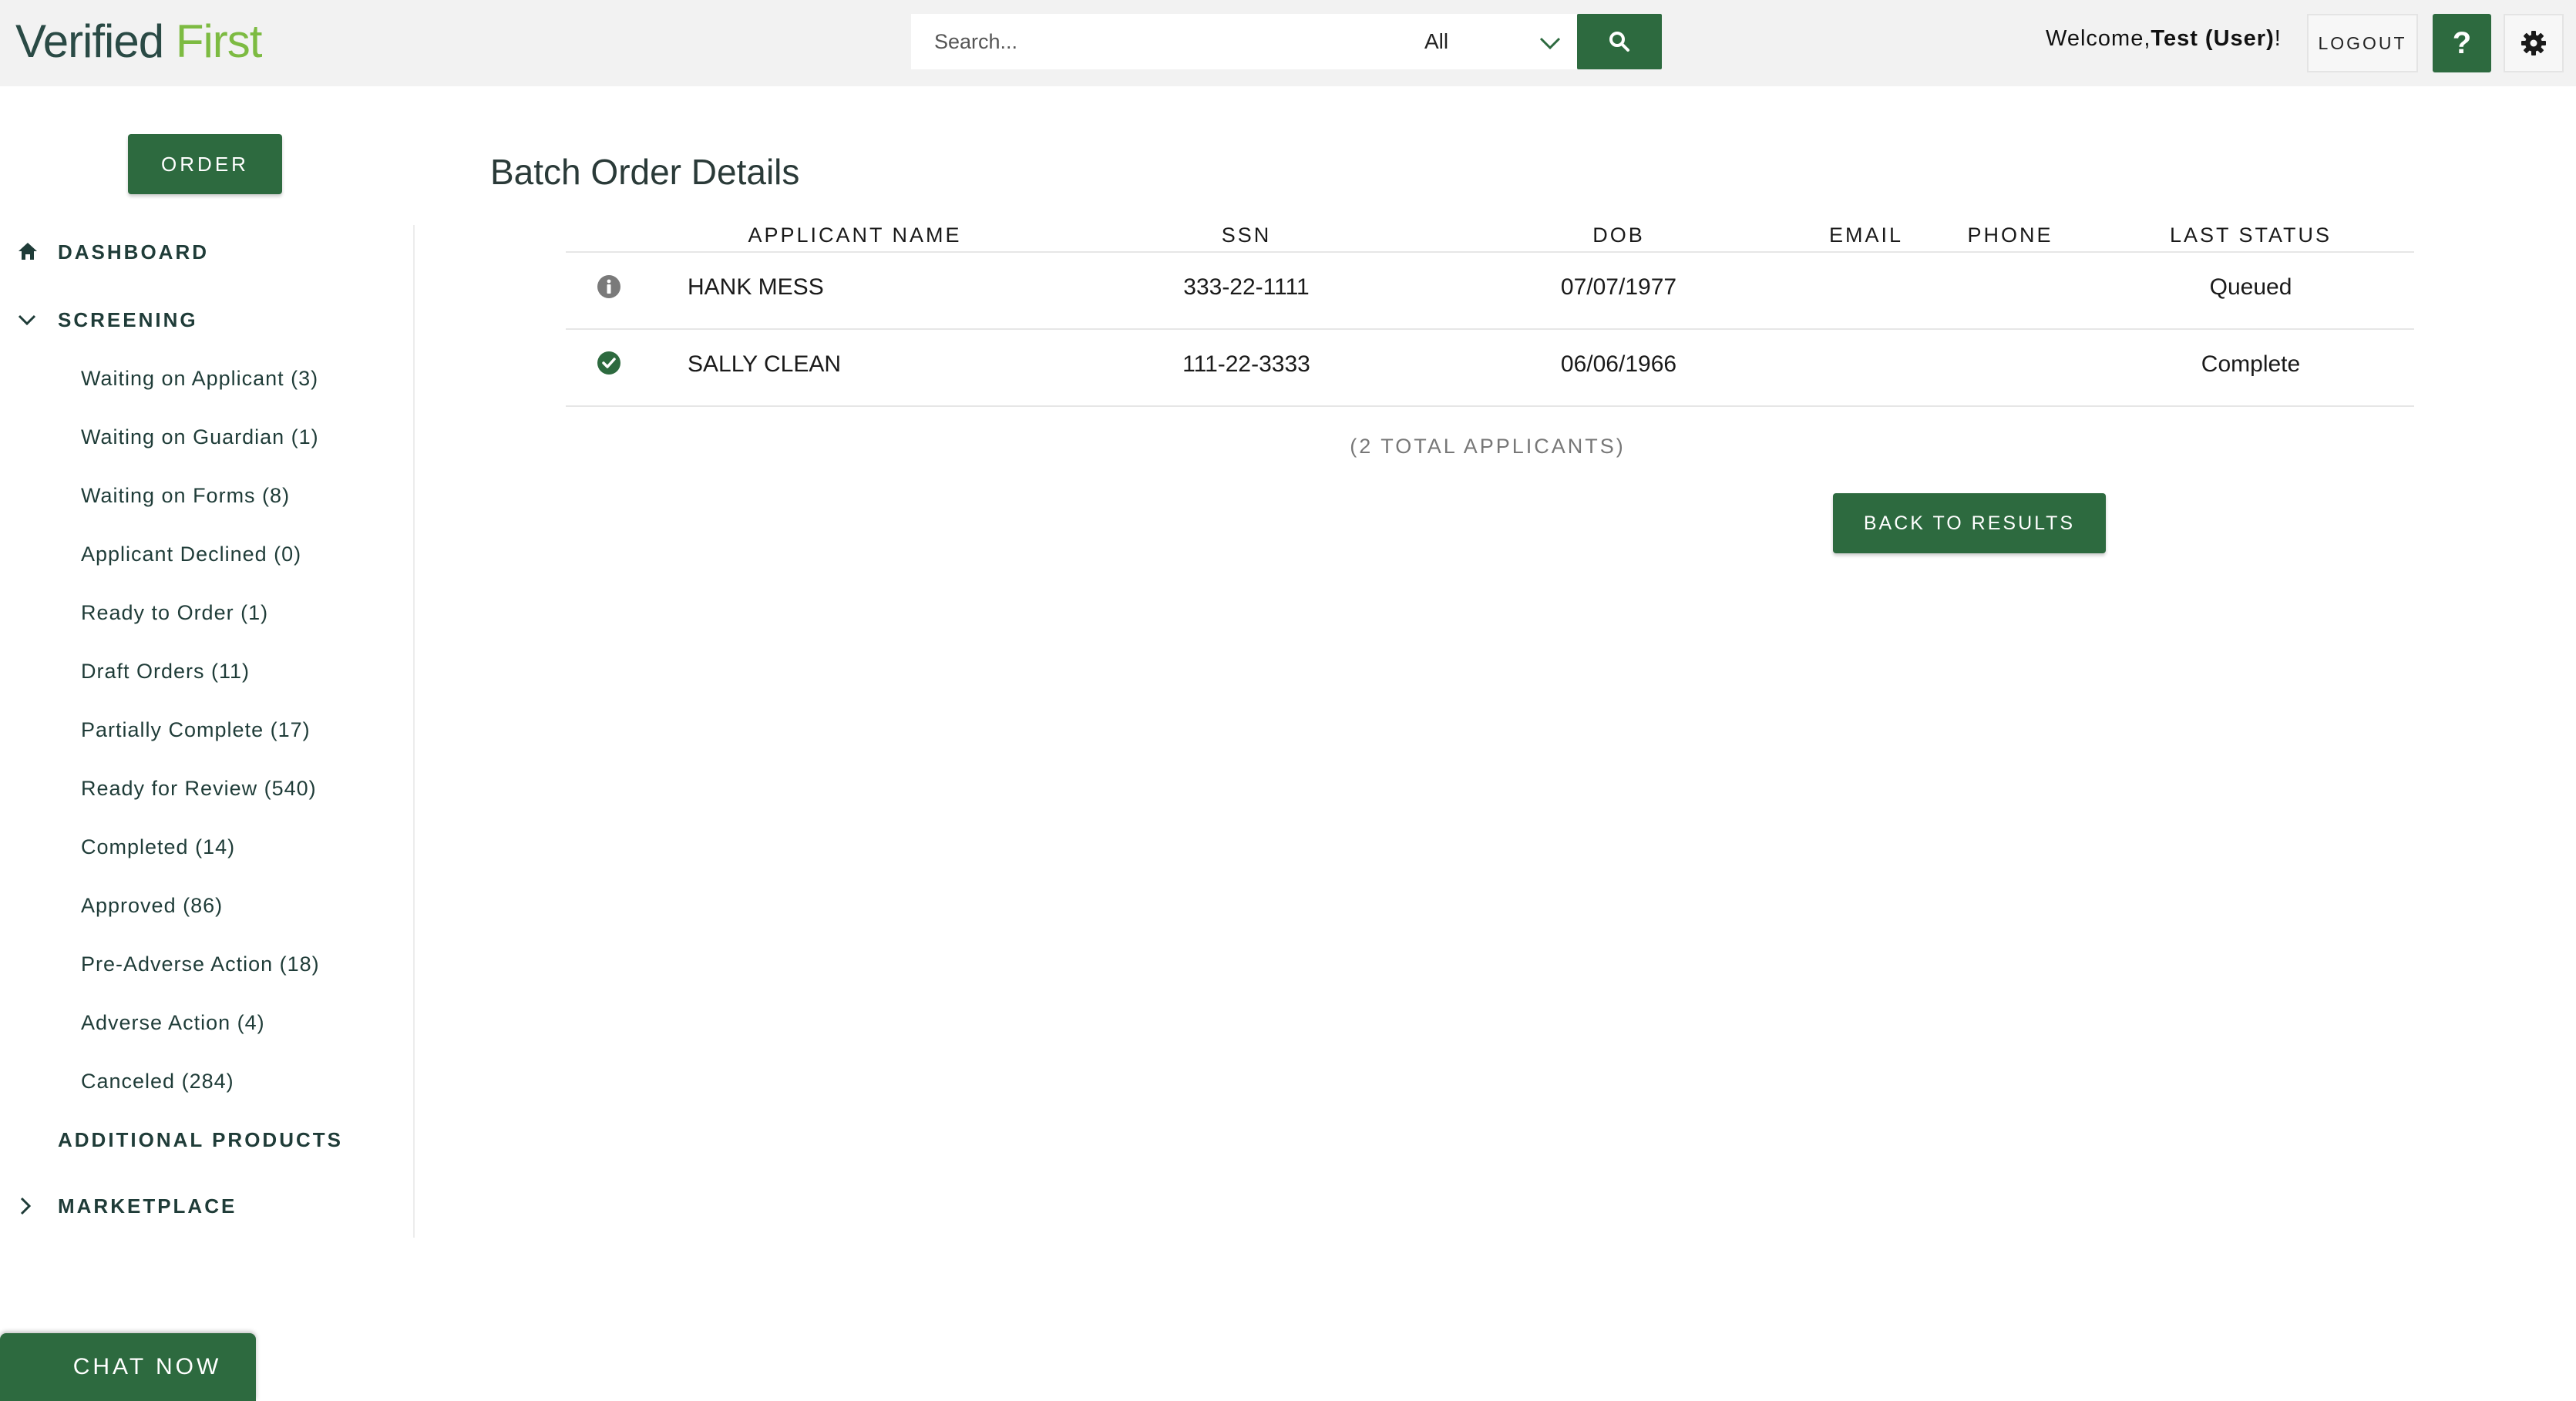 Image resolution: width=2576 pixels, height=1401 pixels. I want to click on welcome-user-name: Test (User), so click(2213, 38).